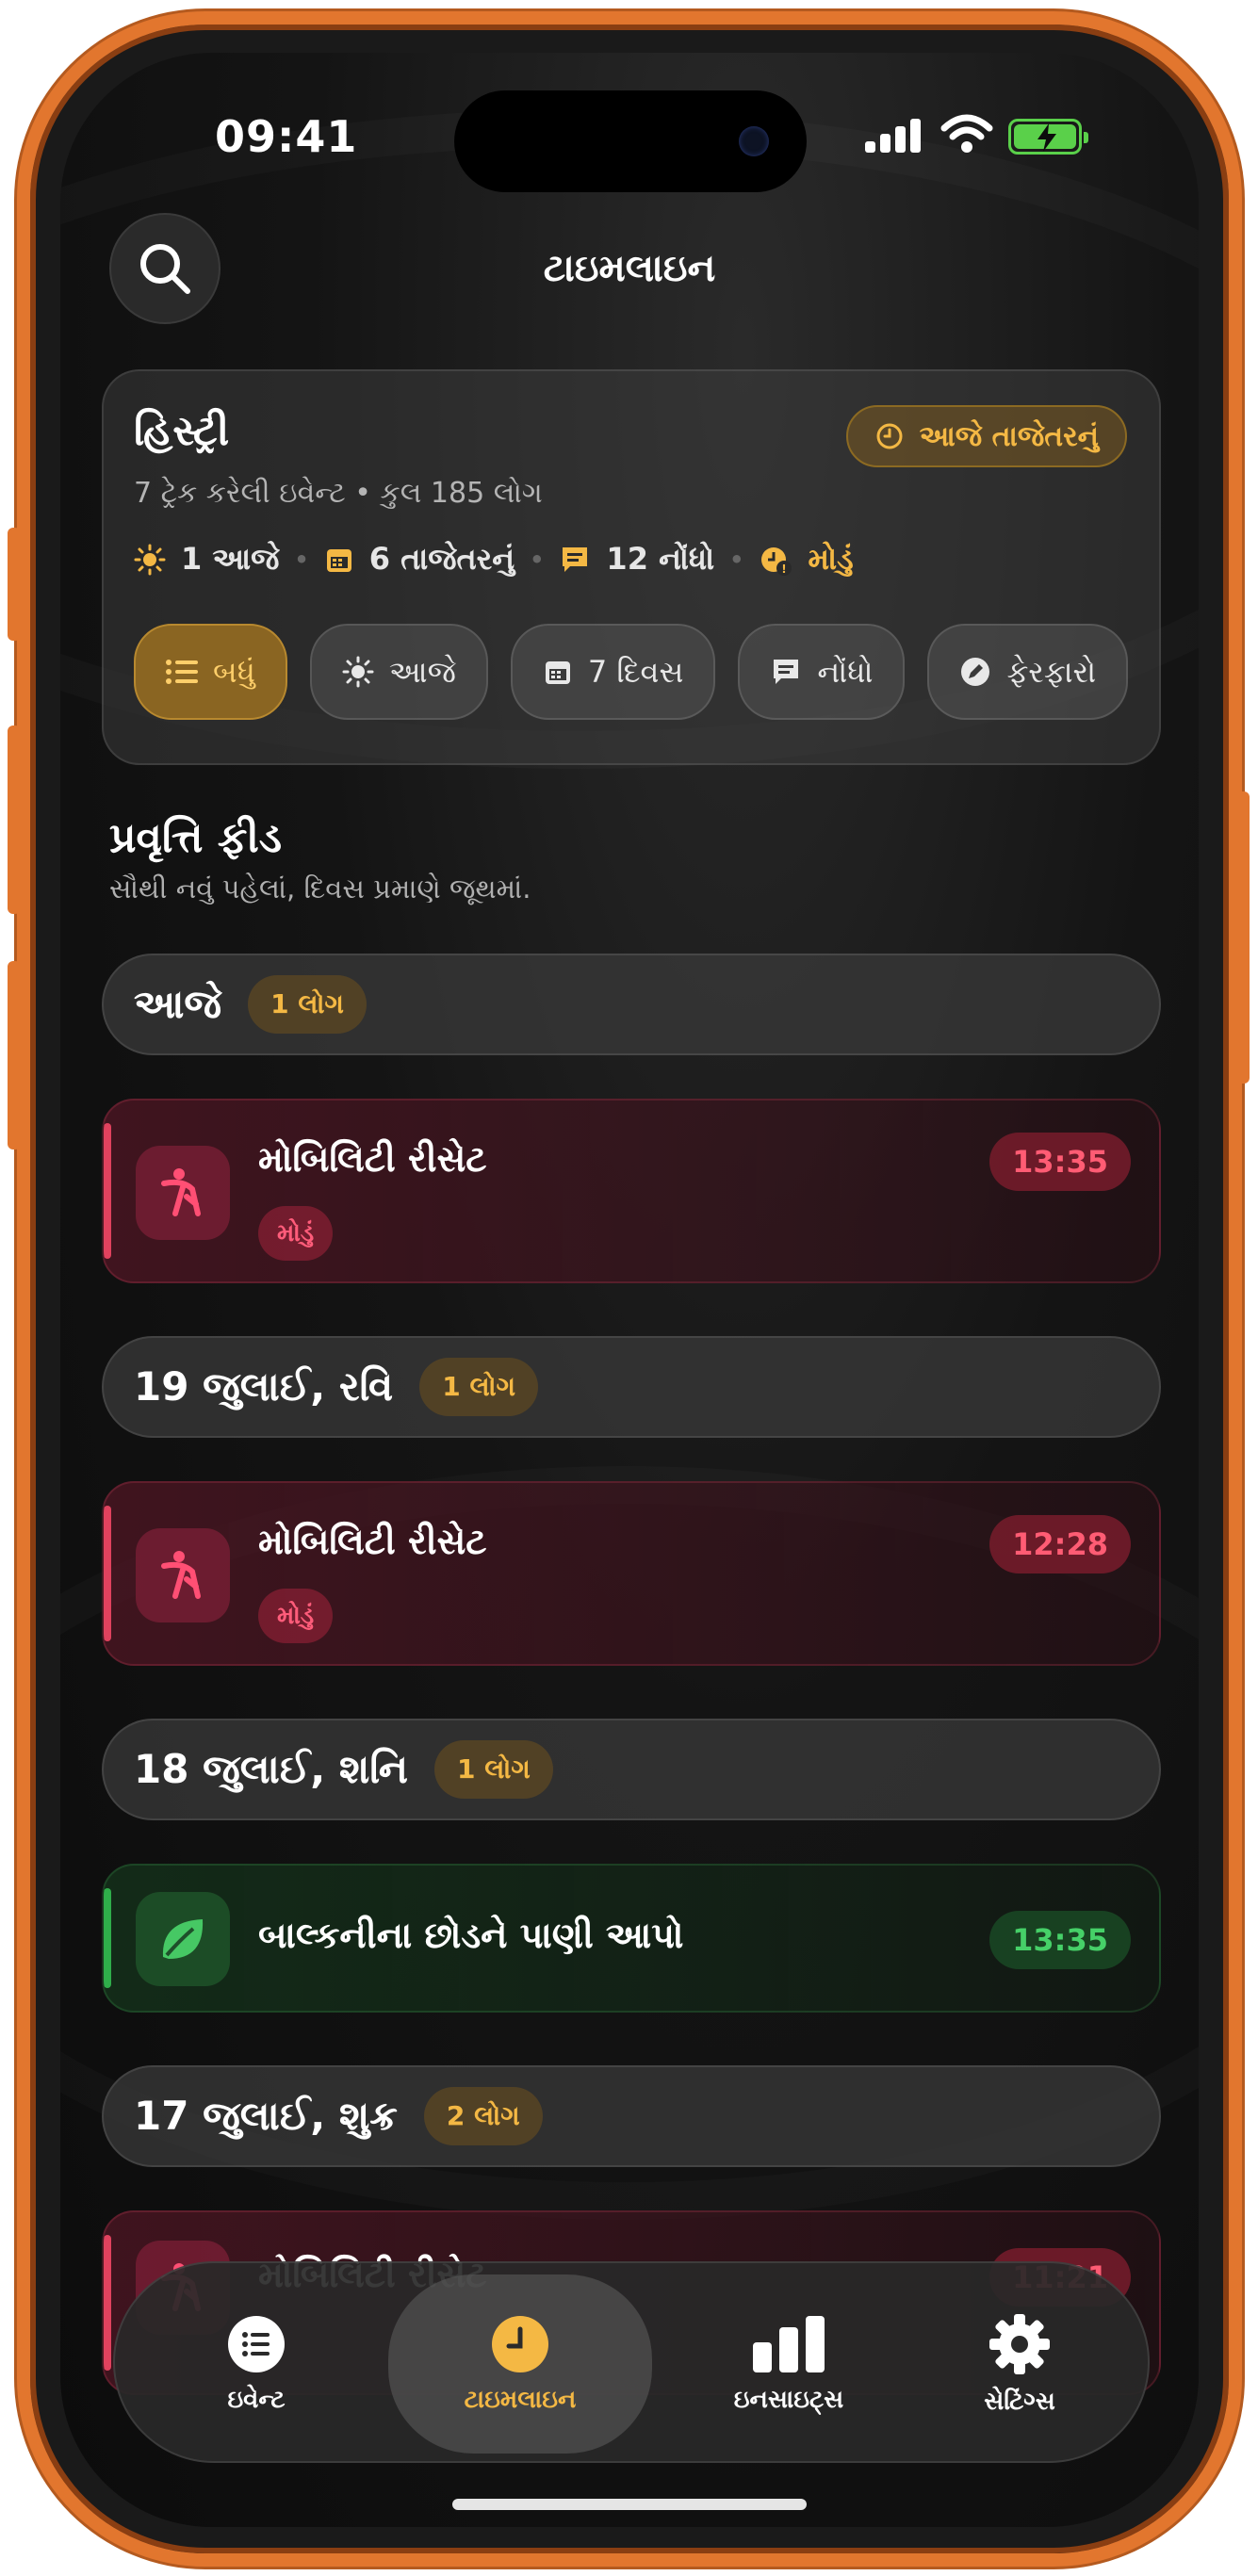 Image resolution: width=1258 pixels, height=2576 pixels. I want to click on filter-all-label: બધું, so click(234, 671).